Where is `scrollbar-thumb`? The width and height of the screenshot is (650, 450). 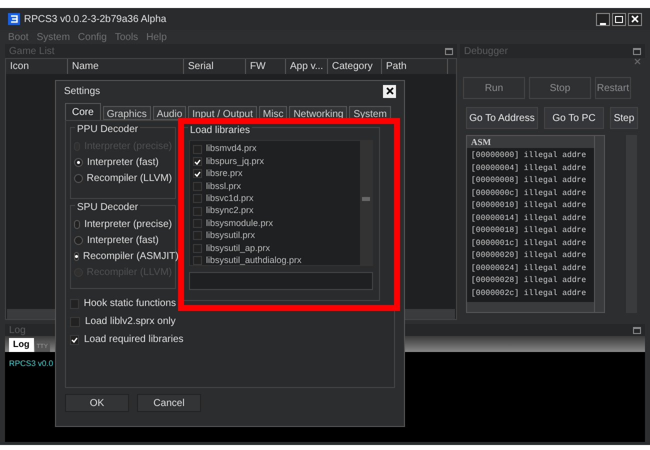 scrollbar-thumb is located at coordinates (366, 199).